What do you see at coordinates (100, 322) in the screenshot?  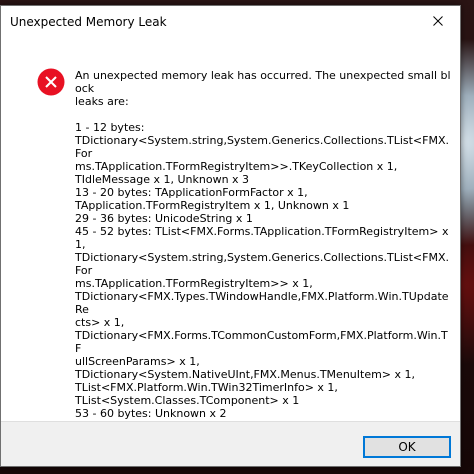 I see `message-line: cts> x 1,` at bounding box center [100, 322].